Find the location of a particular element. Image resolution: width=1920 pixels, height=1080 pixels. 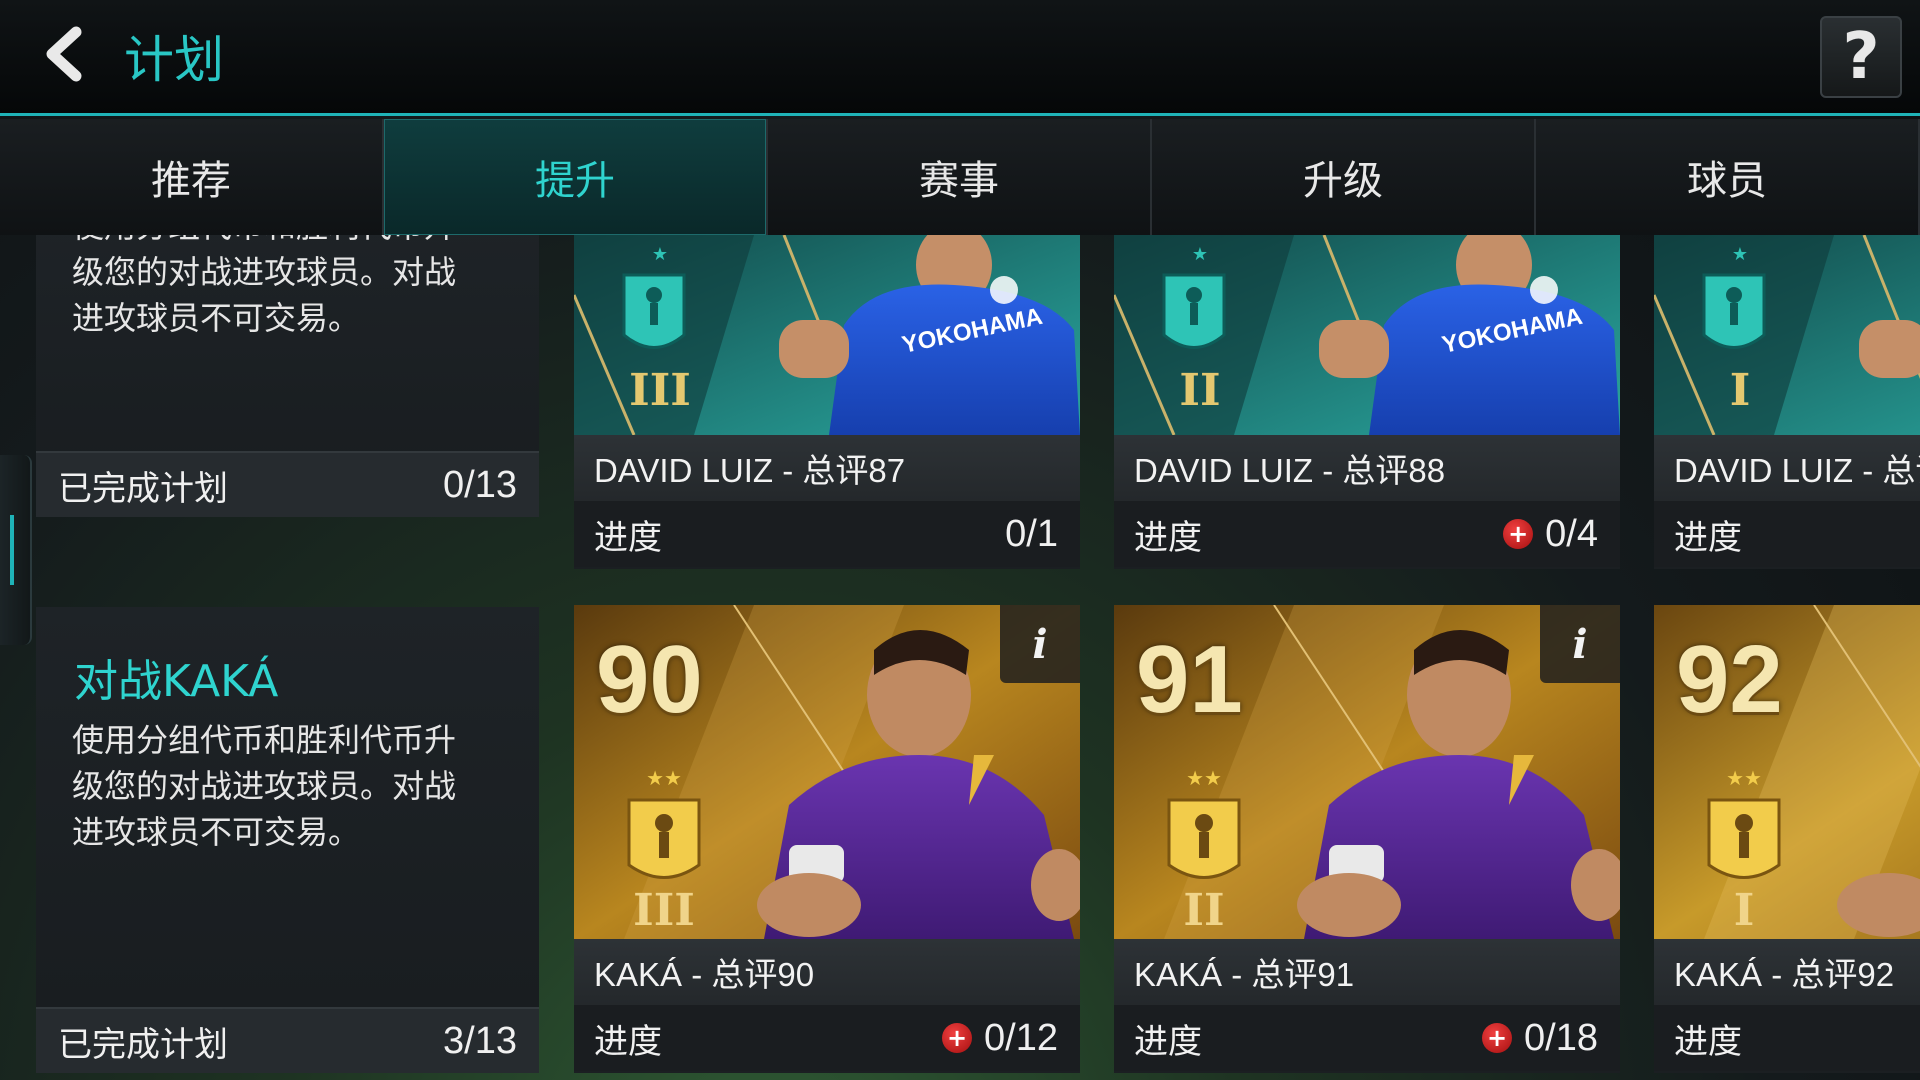

plan-card: YOKOHAMA ★ III DAVID LUIZ - 总评87 进度 0/1 is located at coordinates (827, 402).